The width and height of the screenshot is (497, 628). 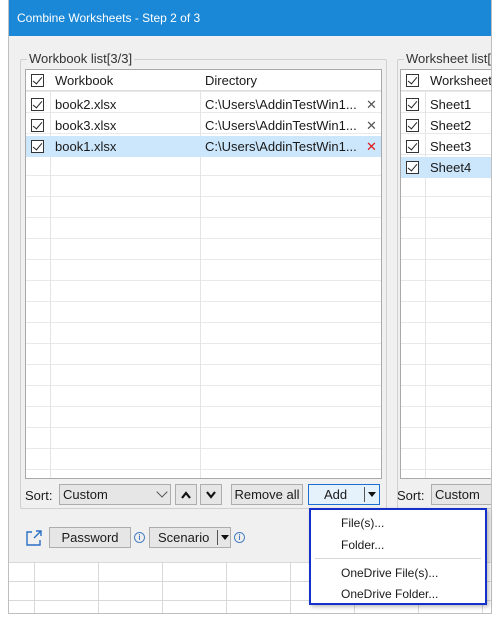 I want to click on header-workbook: Workbook, so click(x=84, y=80).